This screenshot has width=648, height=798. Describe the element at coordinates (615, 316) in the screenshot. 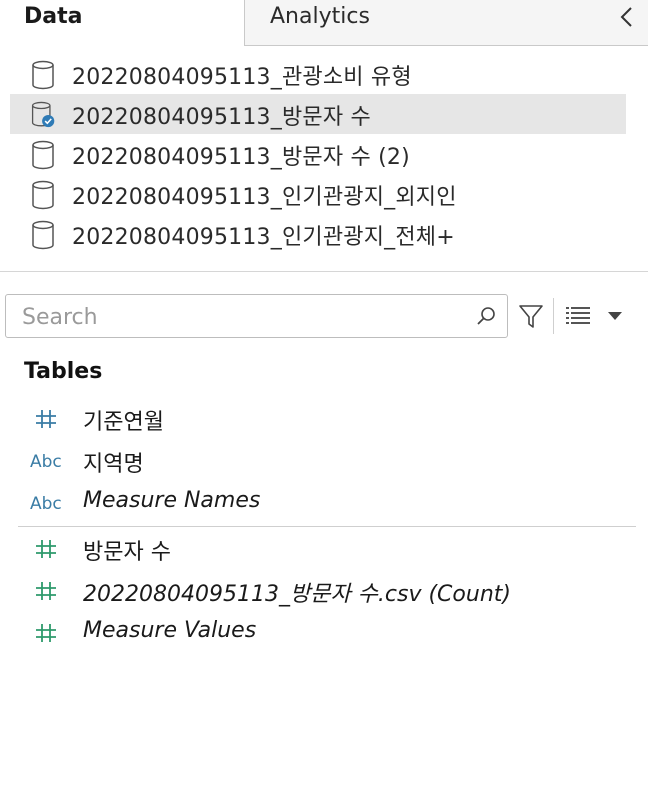

I see `chevron-down-icon` at that location.